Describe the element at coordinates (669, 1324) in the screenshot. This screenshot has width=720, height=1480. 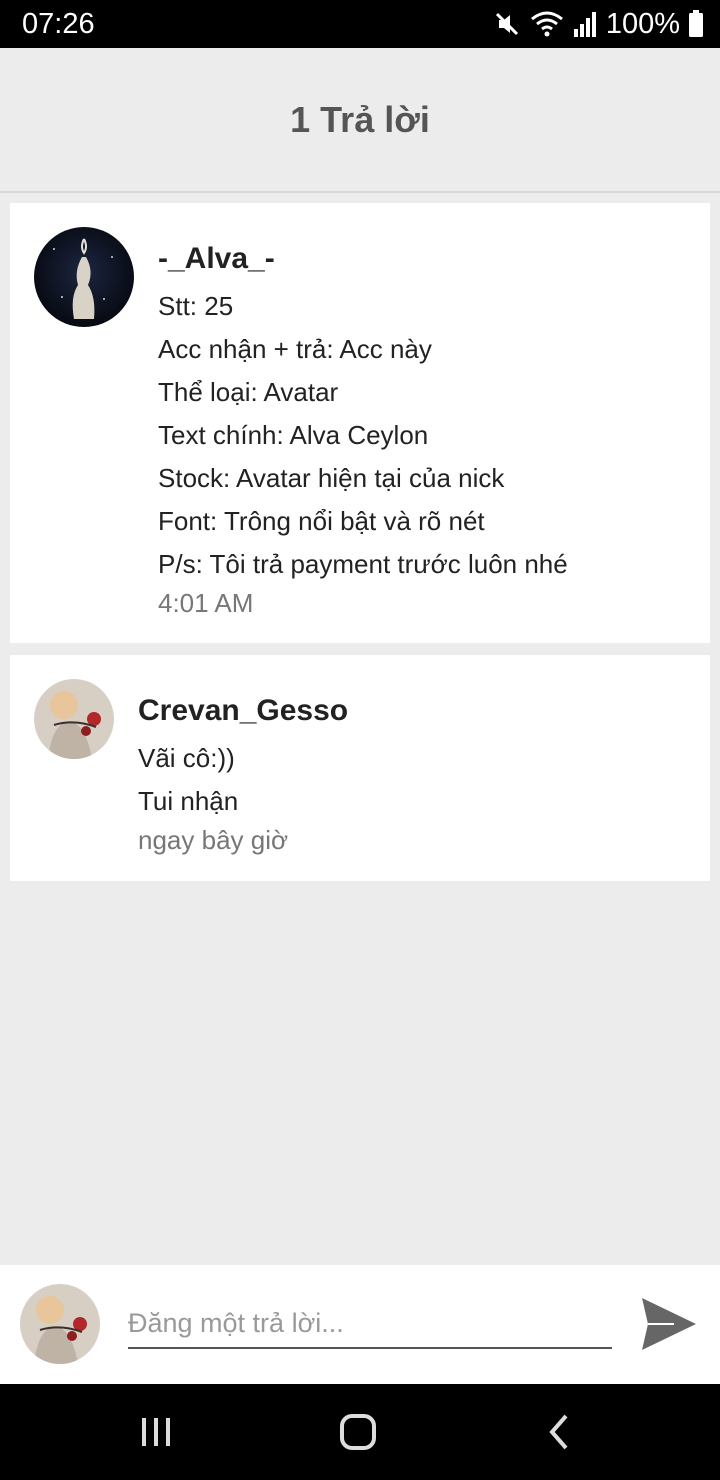
I see `send-button` at that location.